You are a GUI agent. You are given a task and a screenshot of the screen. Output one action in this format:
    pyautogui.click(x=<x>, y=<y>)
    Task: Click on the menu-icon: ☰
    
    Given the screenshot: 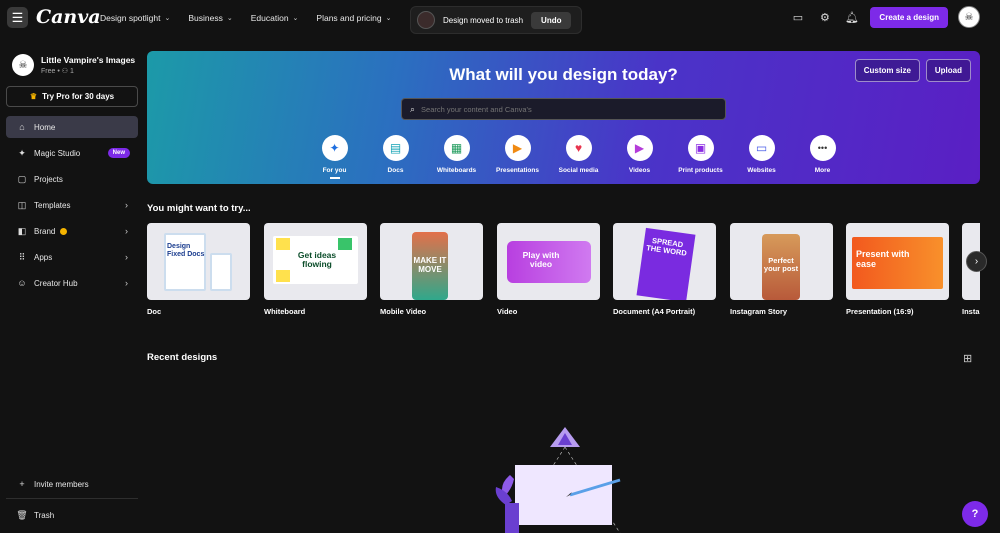 What is the action you would take?
    pyautogui.click(x=17, y=17)
    